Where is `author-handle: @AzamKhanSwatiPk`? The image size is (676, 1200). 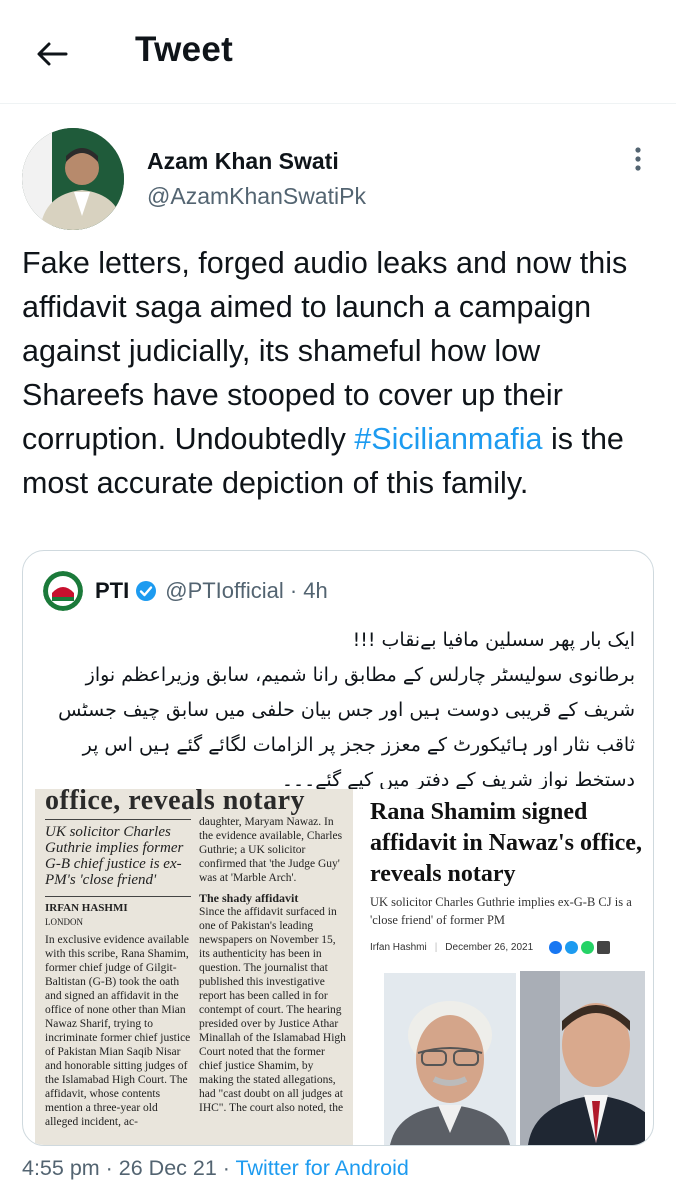 author-handle: @AzamKhanSwatiPk is located at coordinates (256, 196).